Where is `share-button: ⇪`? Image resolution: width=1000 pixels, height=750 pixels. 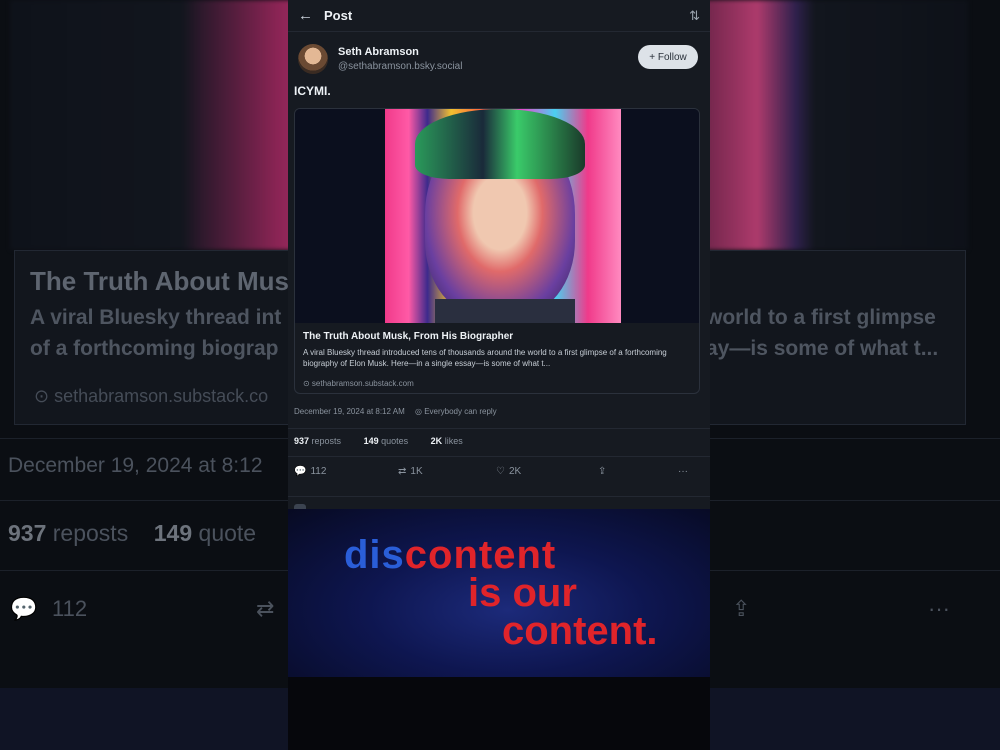 share-button: ⇪ is located at coordinates (602, 471).